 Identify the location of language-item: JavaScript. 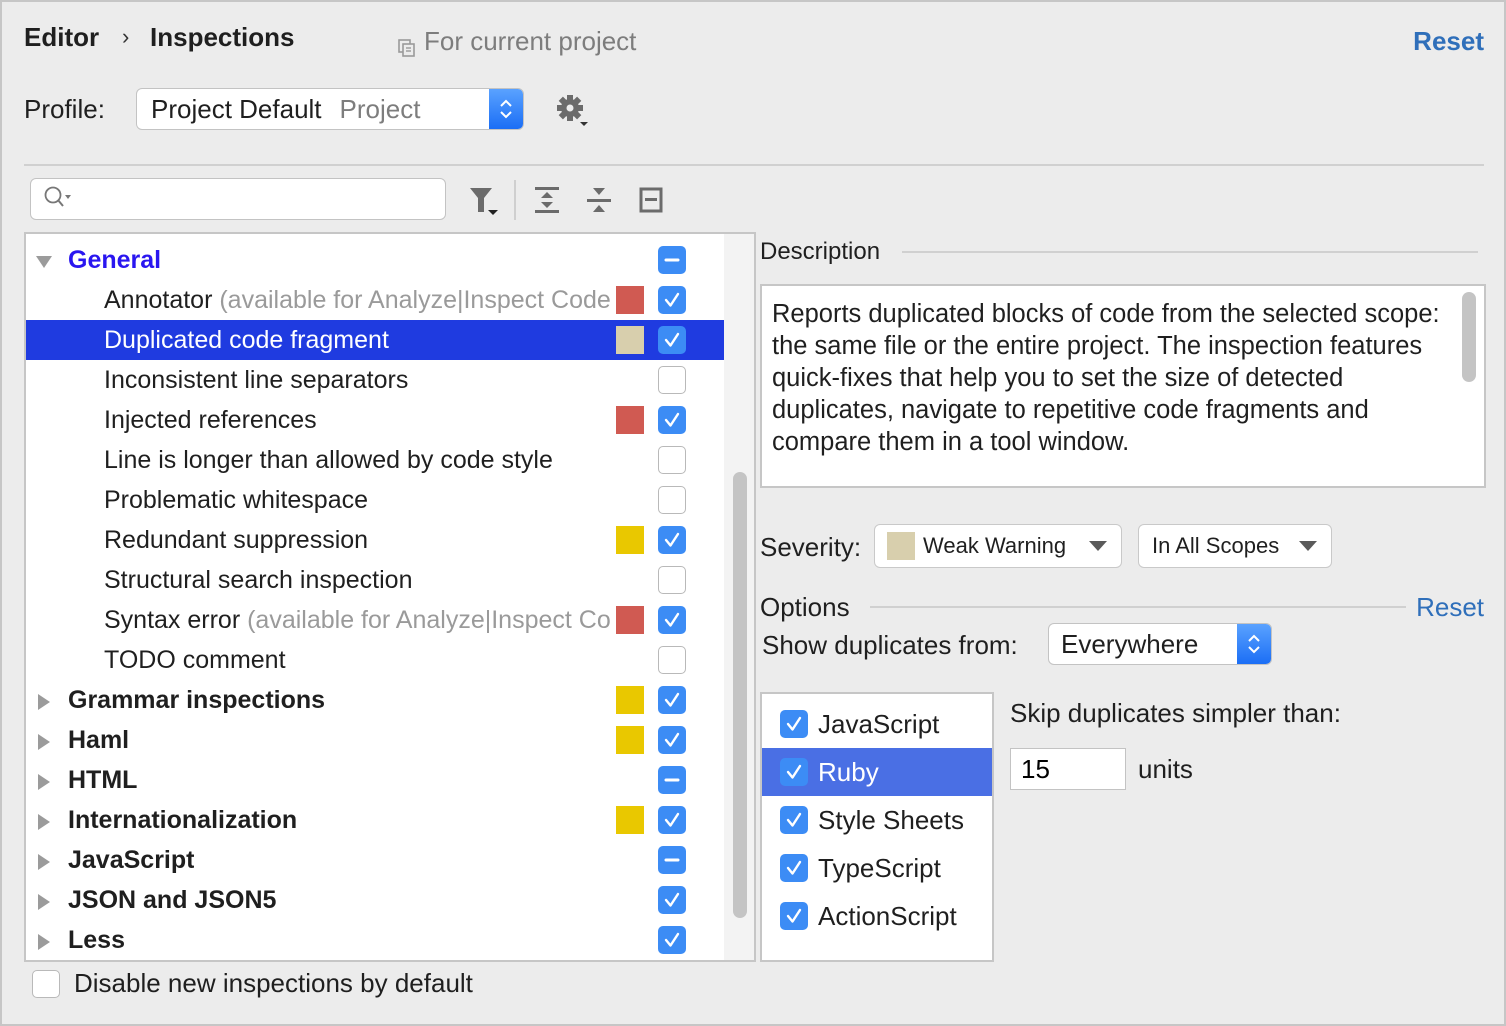
(877, 724).